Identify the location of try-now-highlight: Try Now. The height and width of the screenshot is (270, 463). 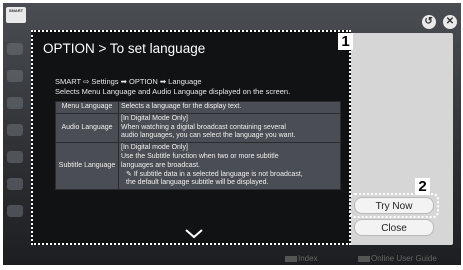
(394, 205).